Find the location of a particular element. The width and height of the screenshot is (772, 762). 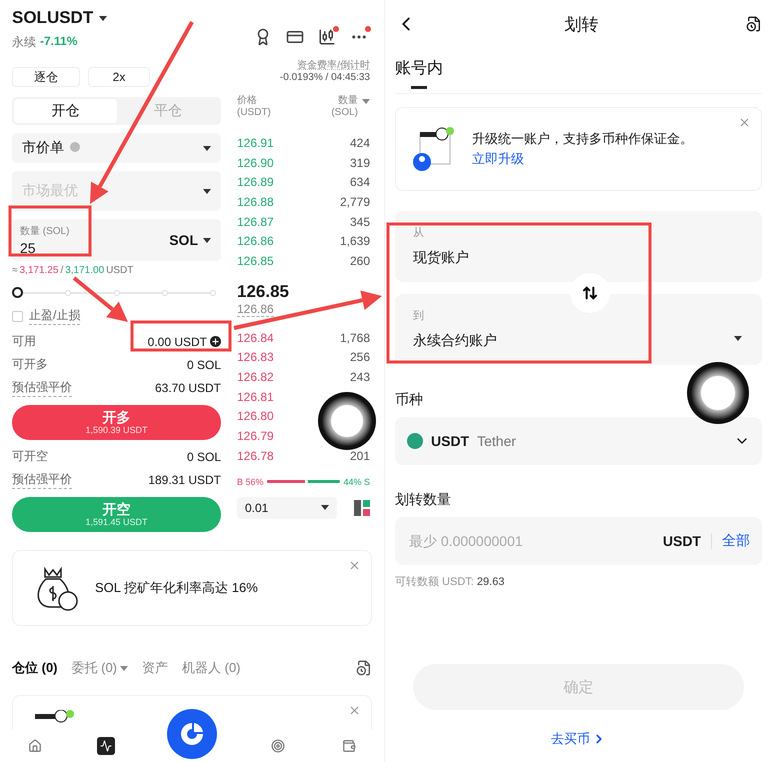

estimate-text: ≈ 3,171.25 / 3,171.00 USDT is located at coordinates (73, 270).